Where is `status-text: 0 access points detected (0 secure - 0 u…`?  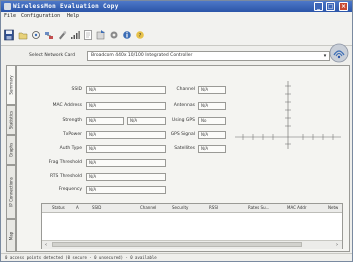
status-text: 0 access points detected (0 secure - 0 u… is located at coordinates (81, 257).